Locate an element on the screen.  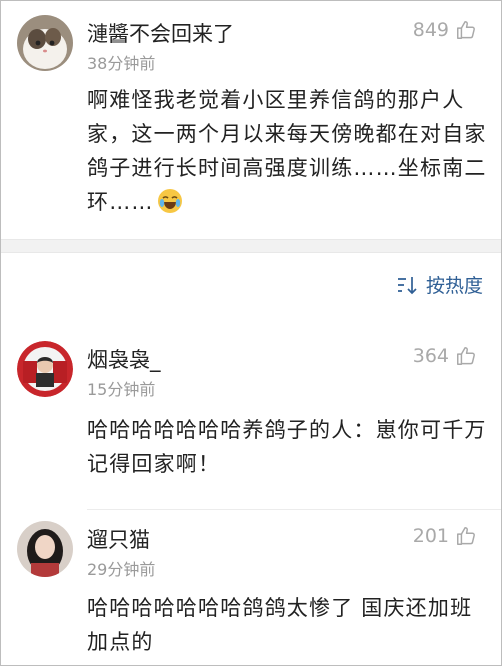
like-button: 364 is located at coordinates (445, 356).